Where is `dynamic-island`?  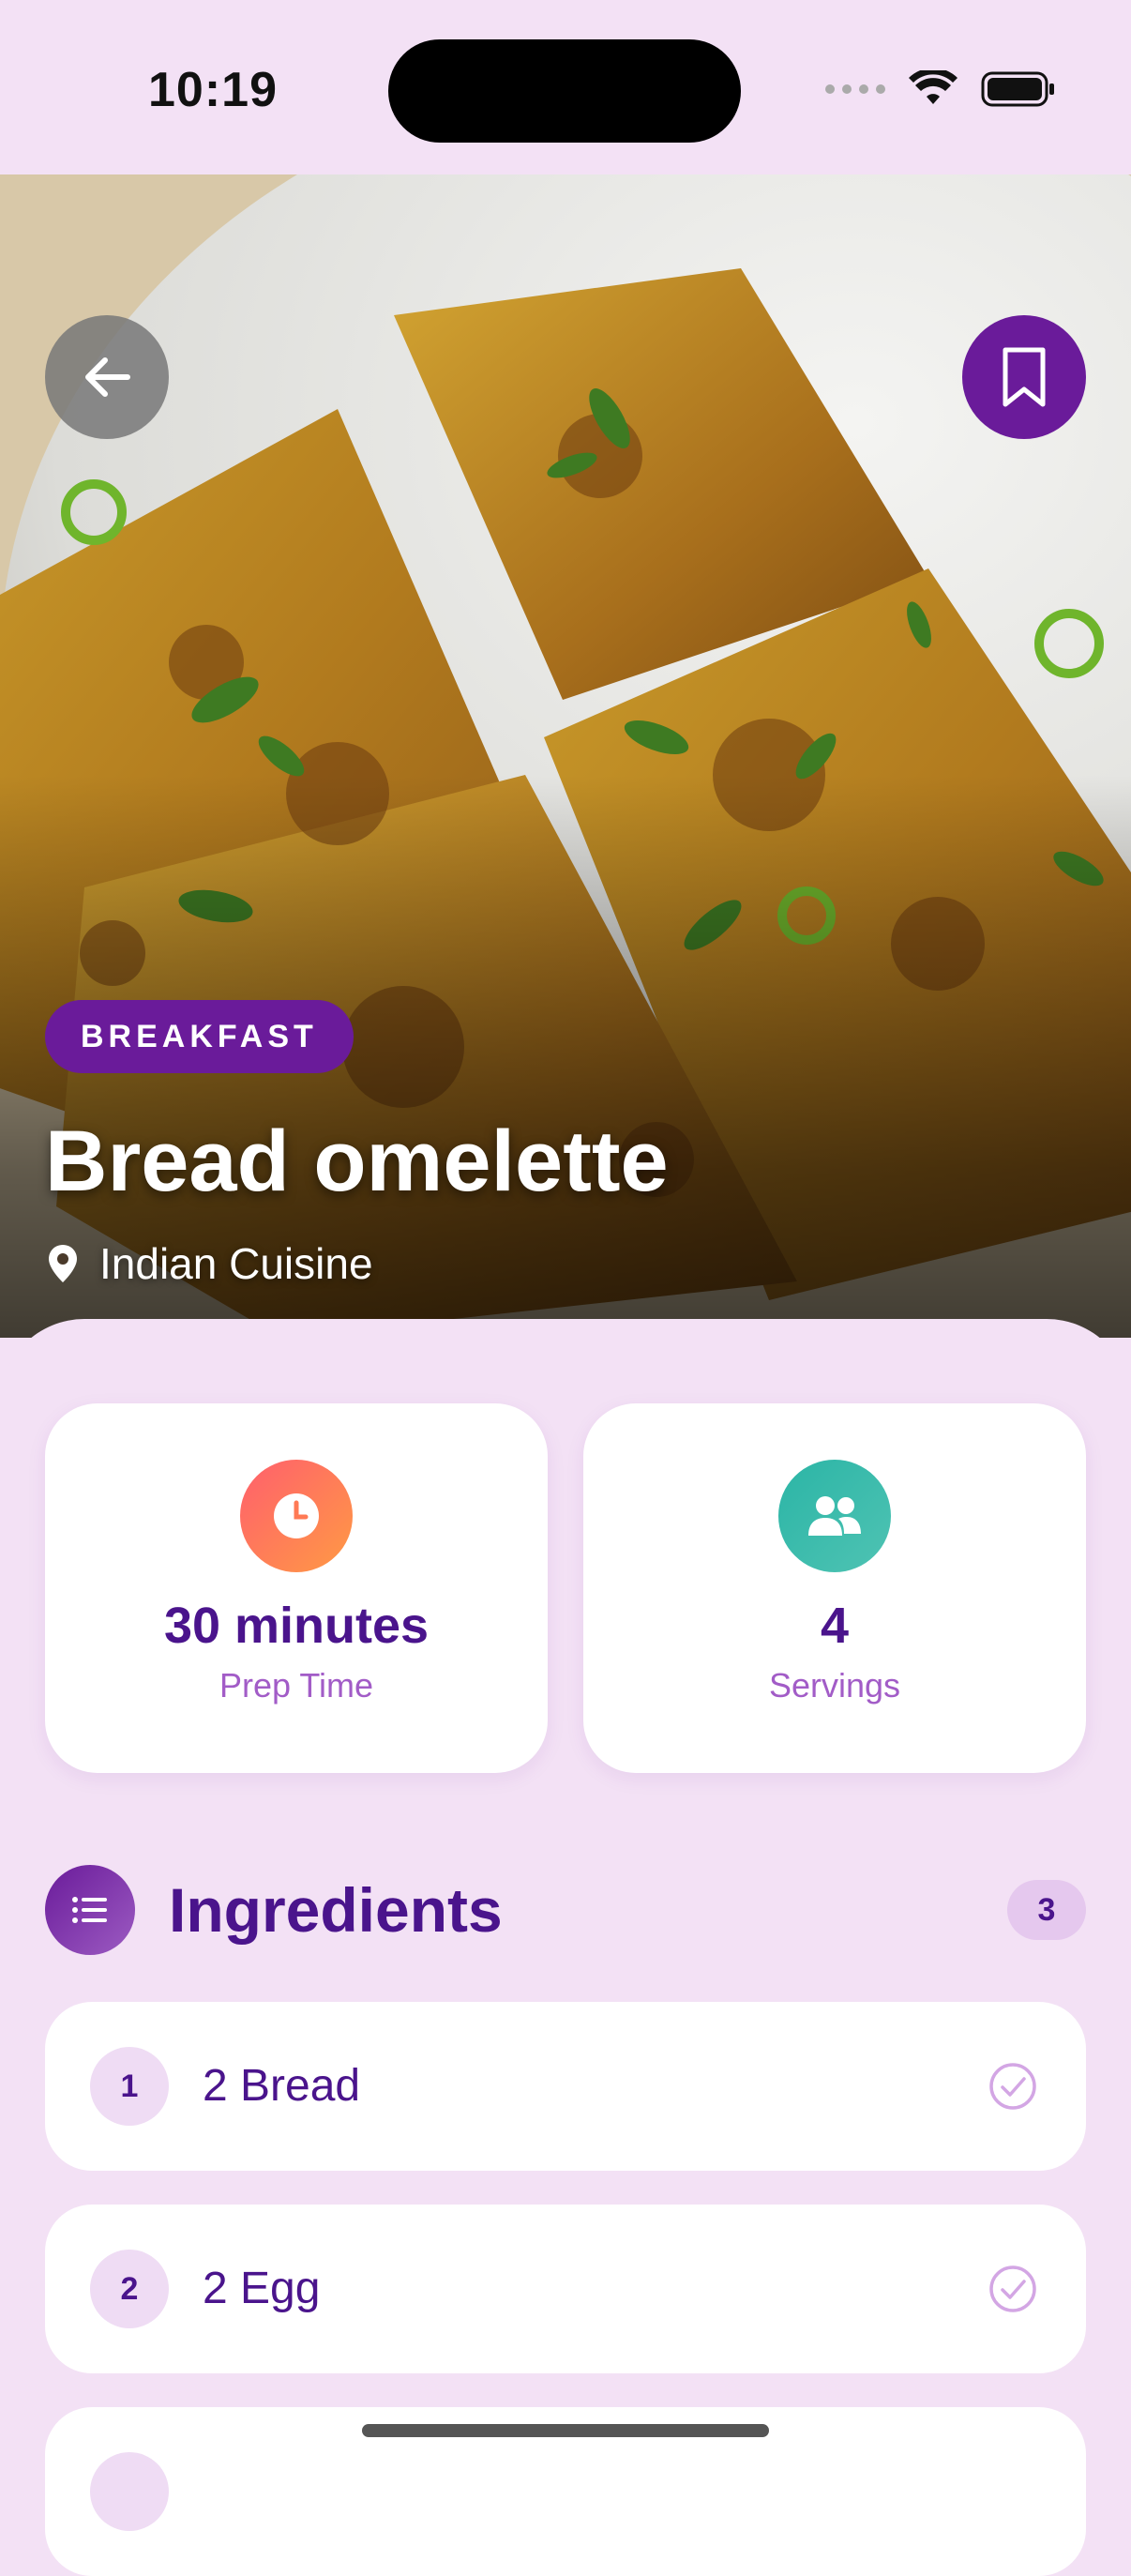
dynamic-island is located at coordinates (564, 91).